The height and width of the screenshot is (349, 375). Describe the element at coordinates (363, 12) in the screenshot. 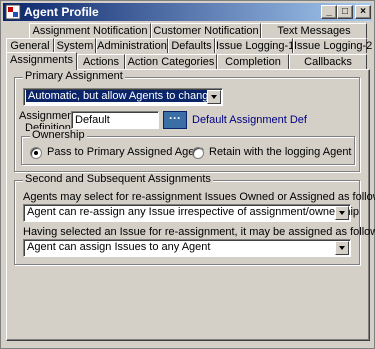

I see `close-button: ×` at that location.